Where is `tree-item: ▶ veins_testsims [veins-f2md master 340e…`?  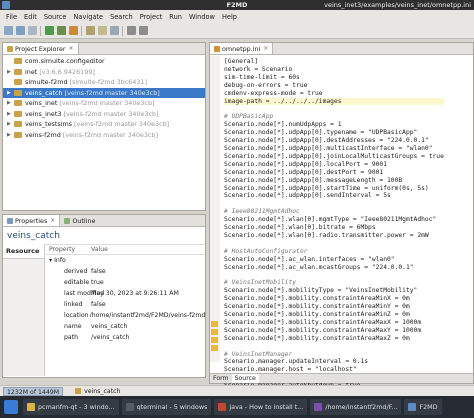
tree-item: ▶ veins_testsims [veins-f2md master 340e… is located at coordinates (104, 124).